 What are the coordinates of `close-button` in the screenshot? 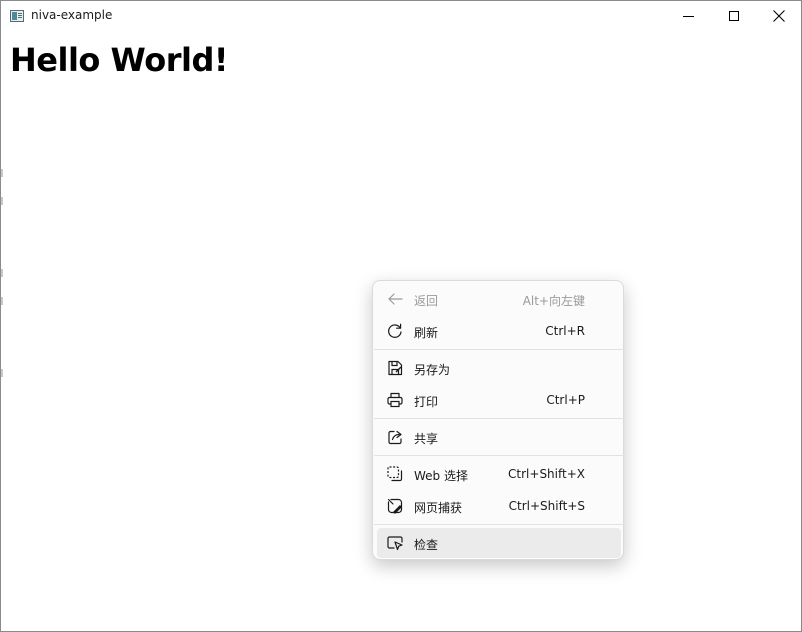 It's located at (779, 16).